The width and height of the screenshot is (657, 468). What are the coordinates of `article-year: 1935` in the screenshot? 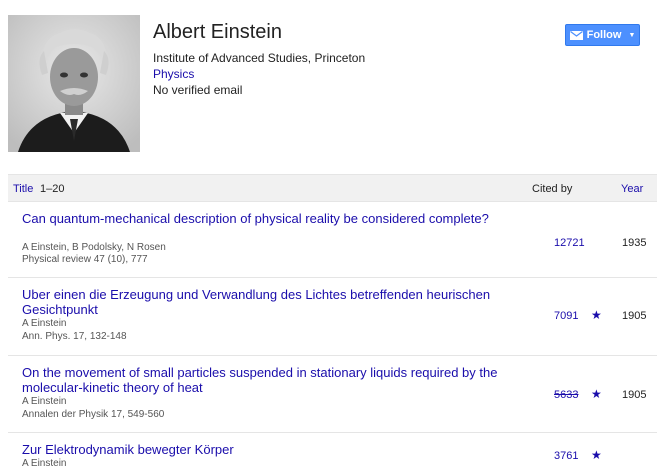 It's located at (634, 243).